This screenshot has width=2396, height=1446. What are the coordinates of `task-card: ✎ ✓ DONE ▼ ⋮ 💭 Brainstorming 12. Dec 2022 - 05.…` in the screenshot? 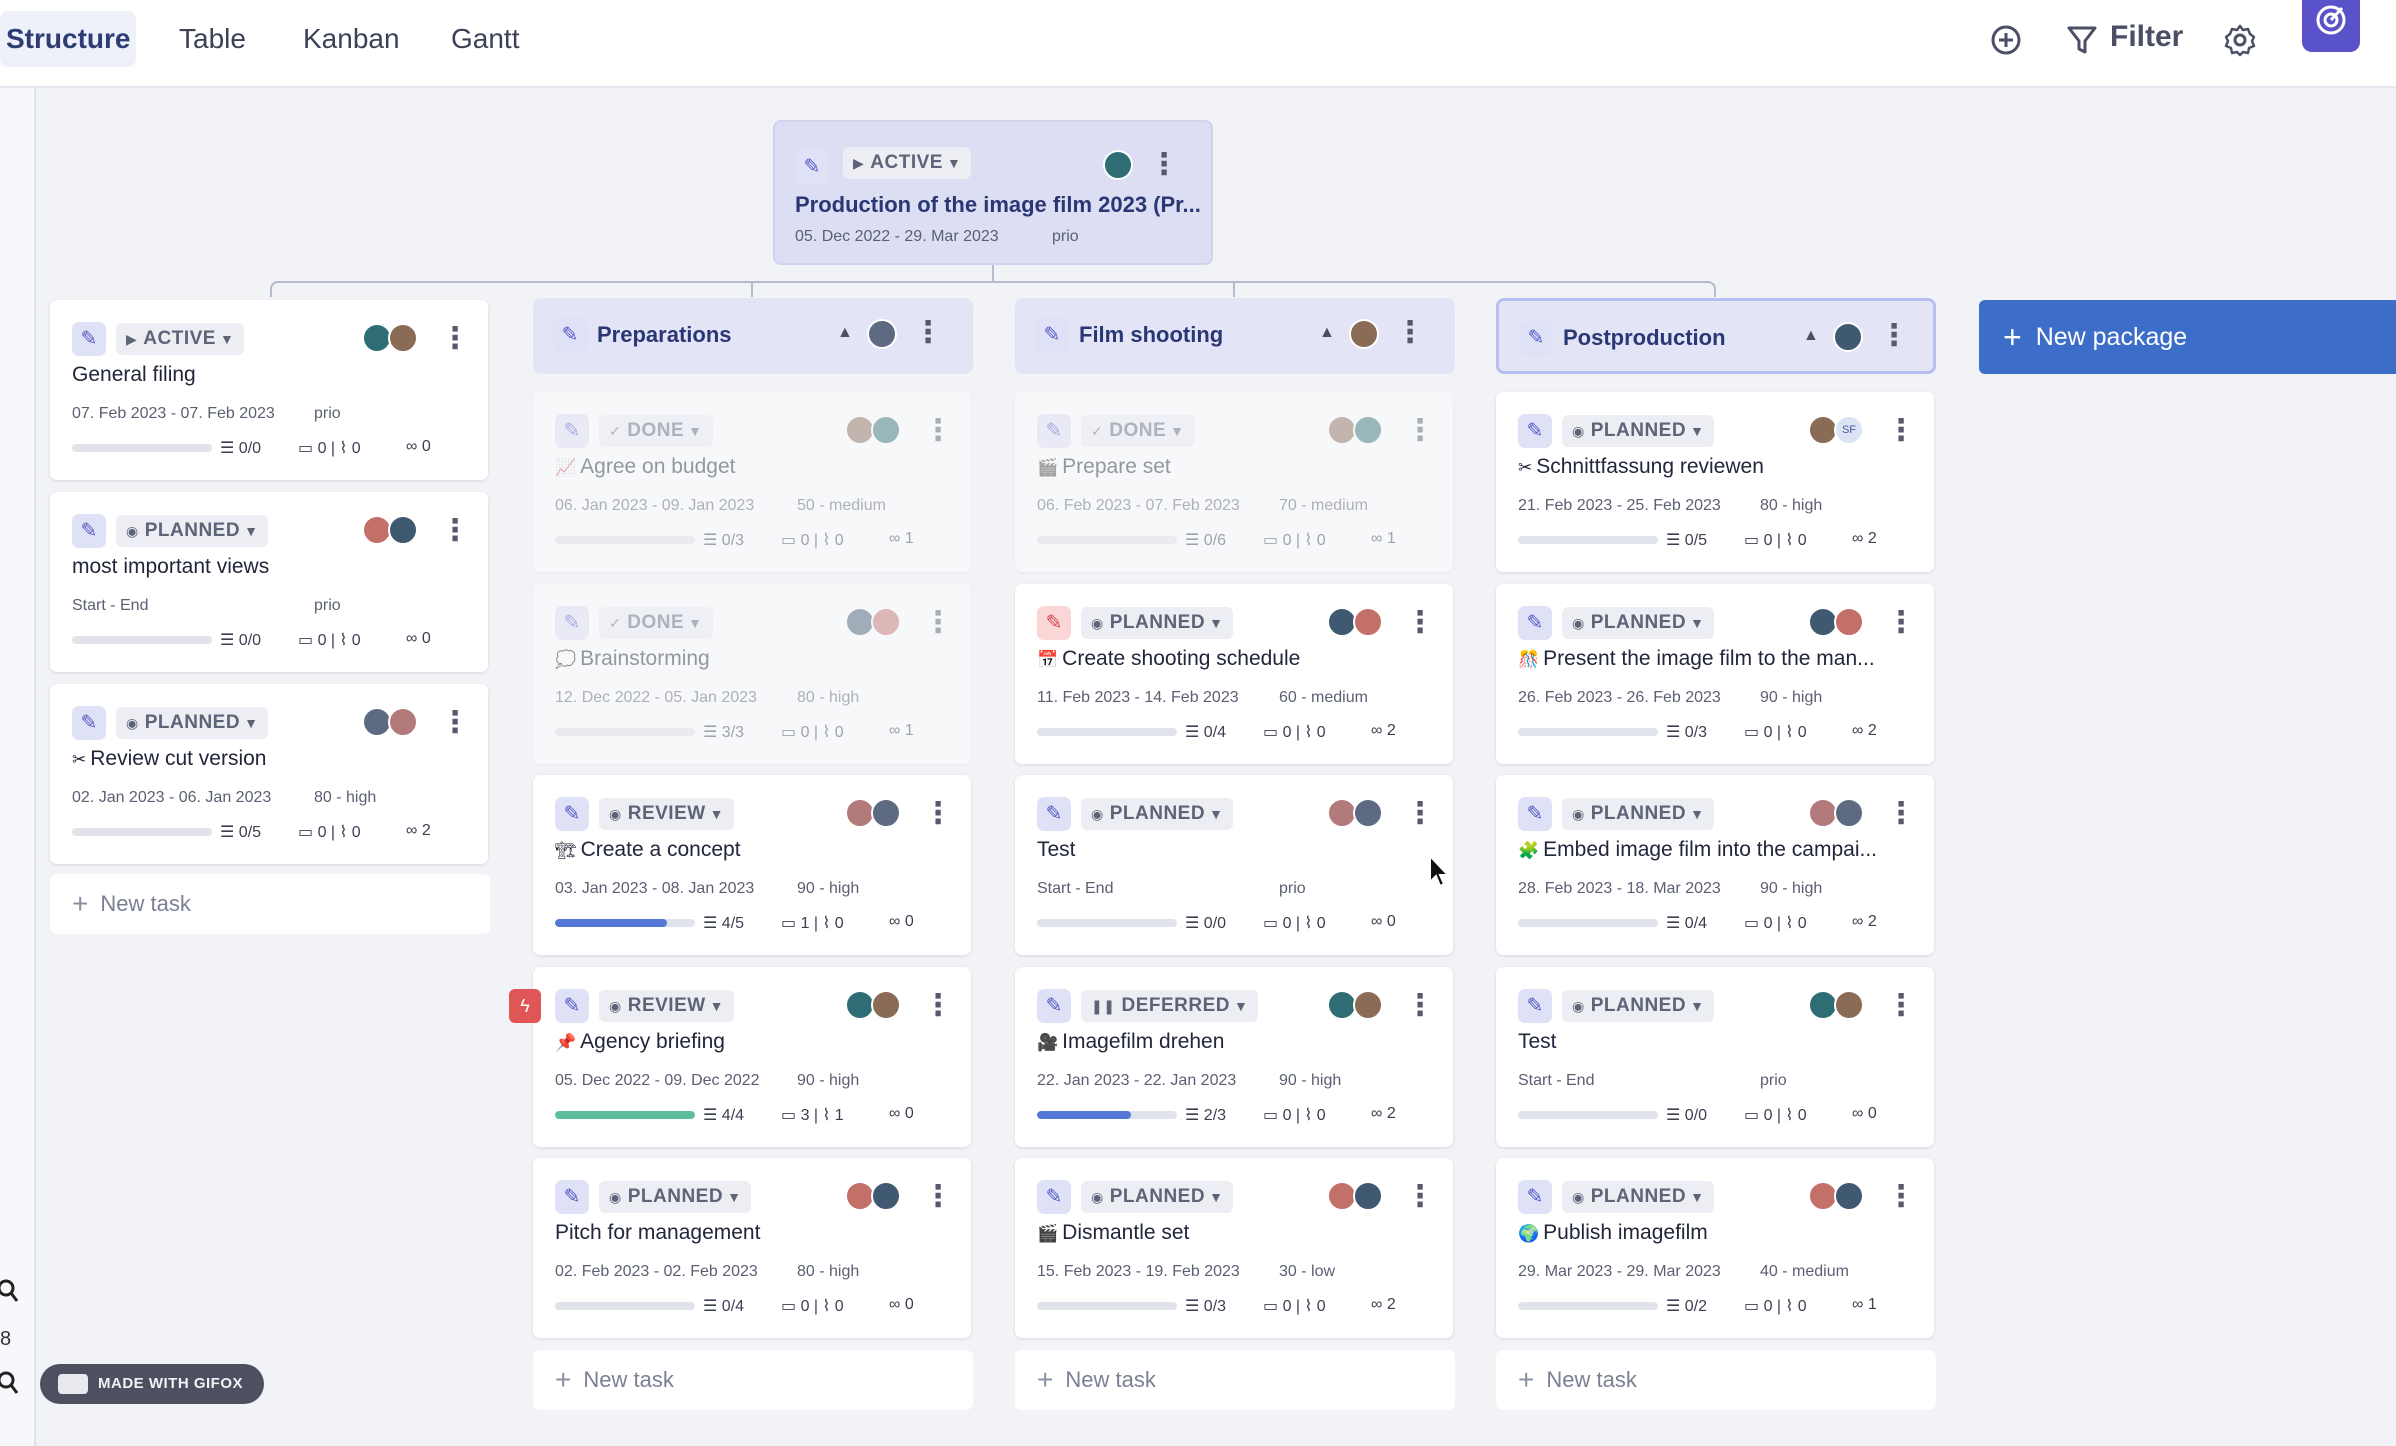 It's located at (752, 674).